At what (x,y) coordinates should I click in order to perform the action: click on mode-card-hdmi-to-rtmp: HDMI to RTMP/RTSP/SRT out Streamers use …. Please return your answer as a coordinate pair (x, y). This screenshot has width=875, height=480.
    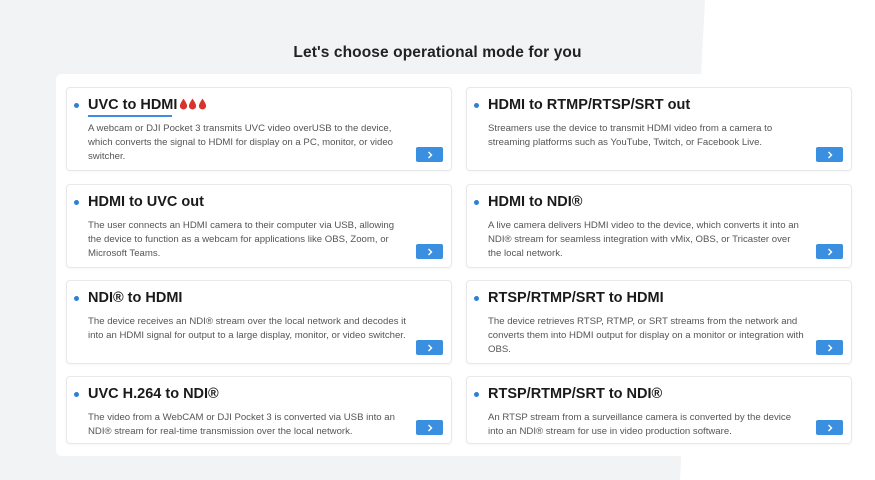
    Looking at the image, I should click on (659, 129).